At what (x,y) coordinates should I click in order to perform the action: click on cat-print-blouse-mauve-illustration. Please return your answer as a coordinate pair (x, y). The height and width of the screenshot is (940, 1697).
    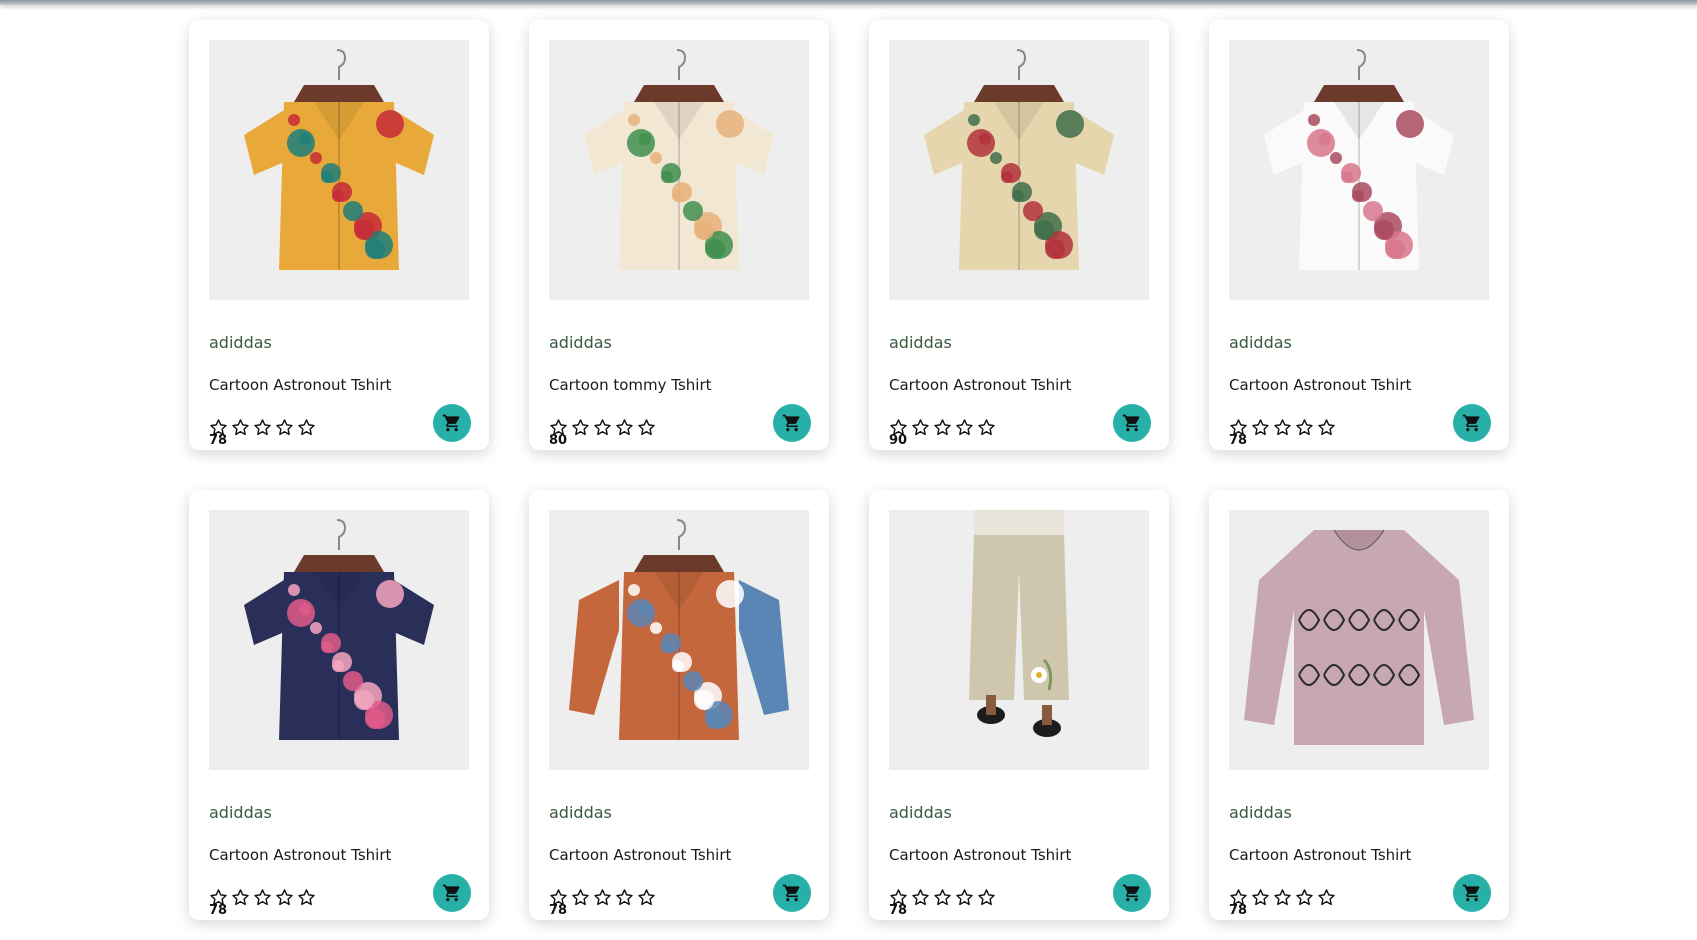
    Looking at the image, I should click on (1359, 637).